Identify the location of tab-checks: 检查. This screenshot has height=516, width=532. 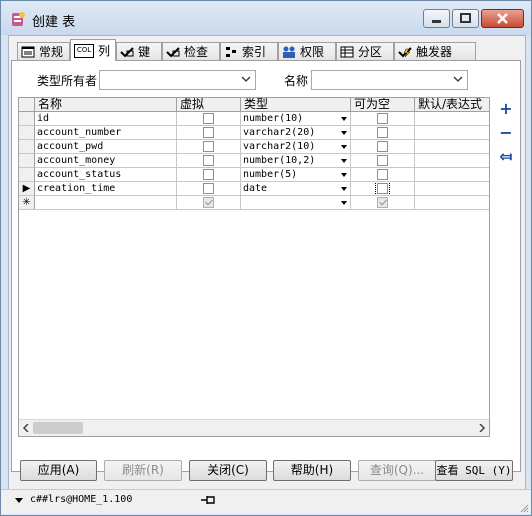
(191, 51).